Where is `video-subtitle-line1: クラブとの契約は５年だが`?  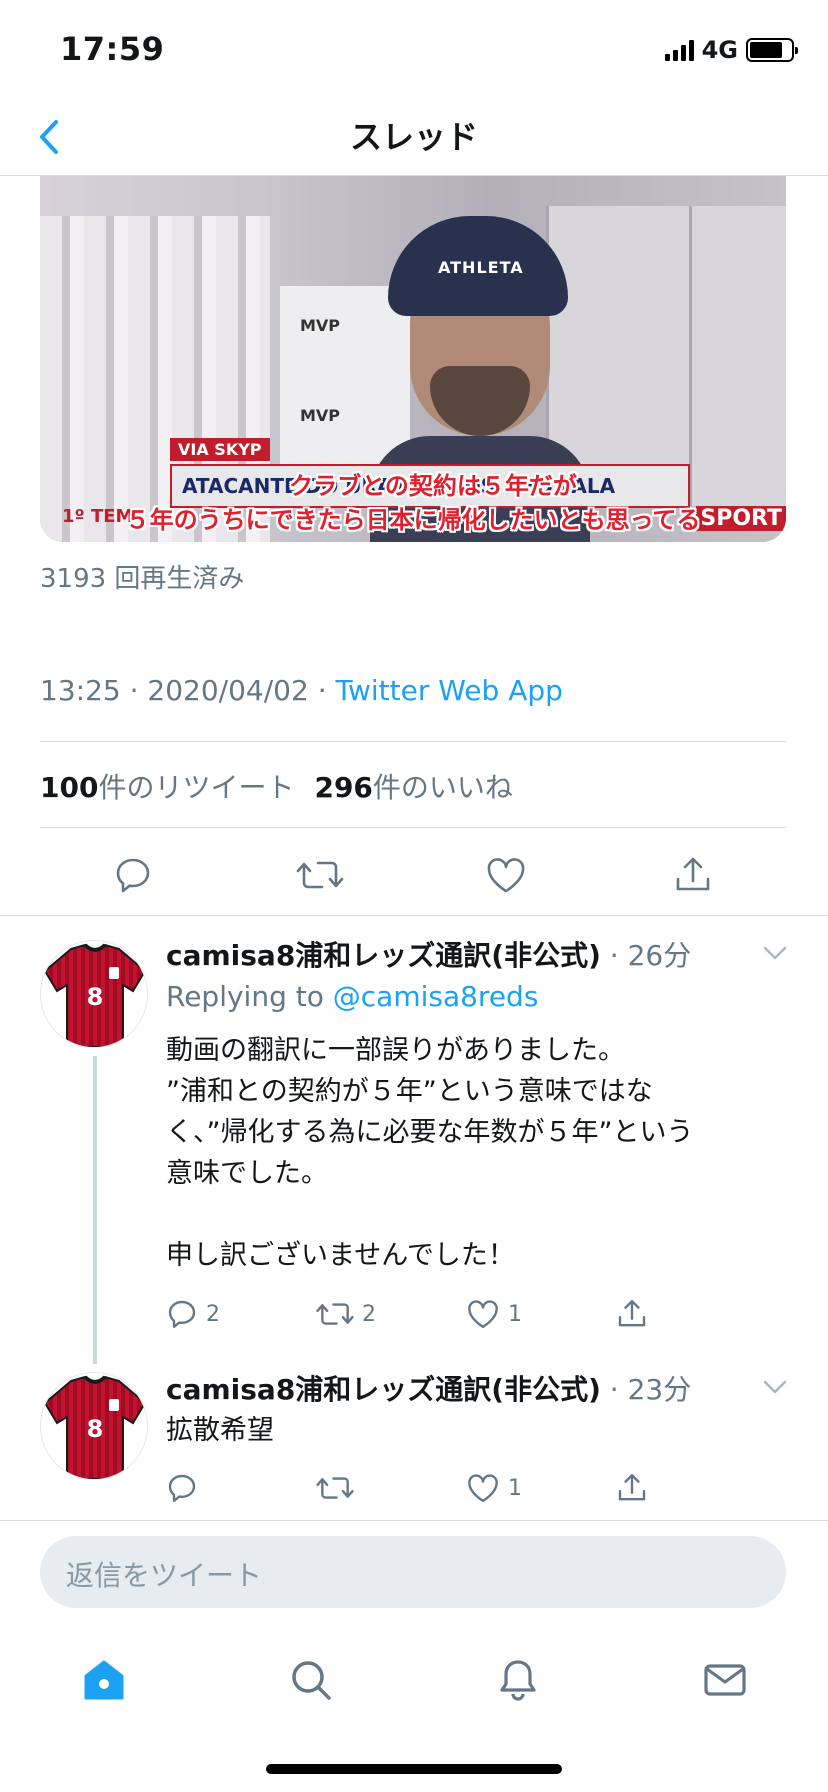
video-subtitle-line1: クラブとの契約は５年だが is located at coordinates (433, 486).